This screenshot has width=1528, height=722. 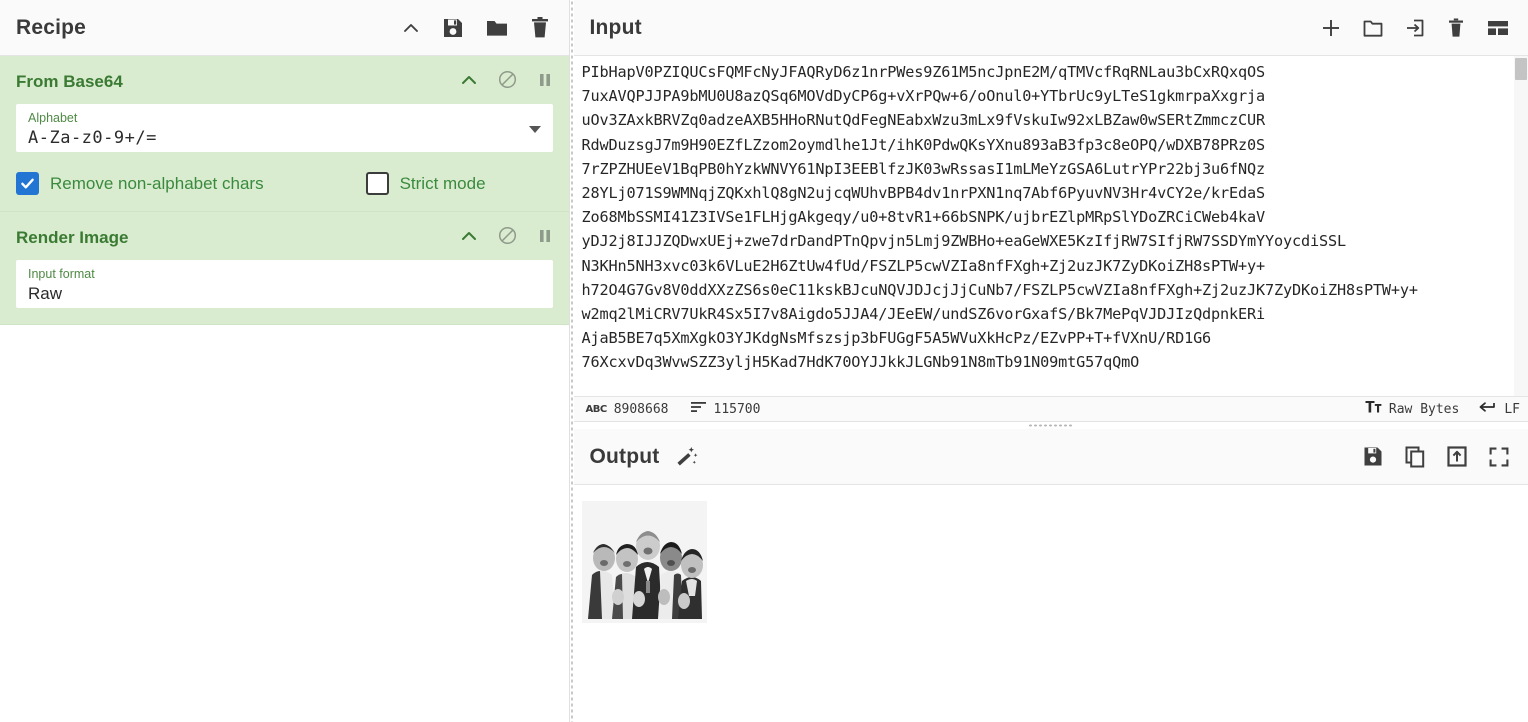 I want to click on input-format-argument: Input format Raw, so click(x=284, y=284).